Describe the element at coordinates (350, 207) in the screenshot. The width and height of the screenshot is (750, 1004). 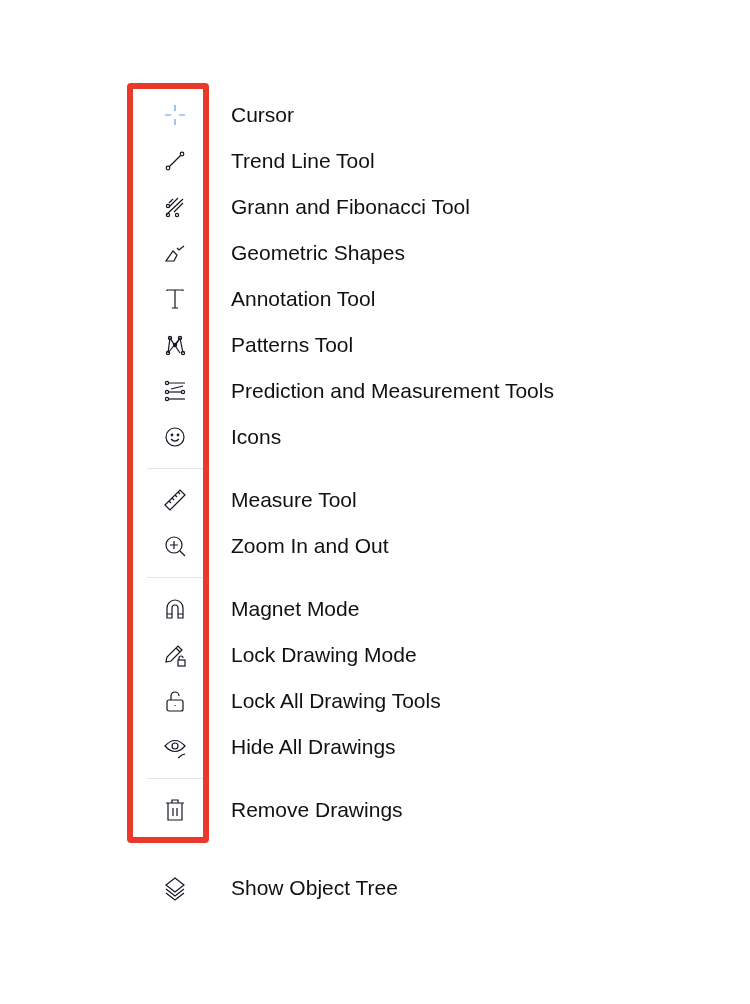
I see `tool-label: Grann and Fibonacci Tool` at that location.